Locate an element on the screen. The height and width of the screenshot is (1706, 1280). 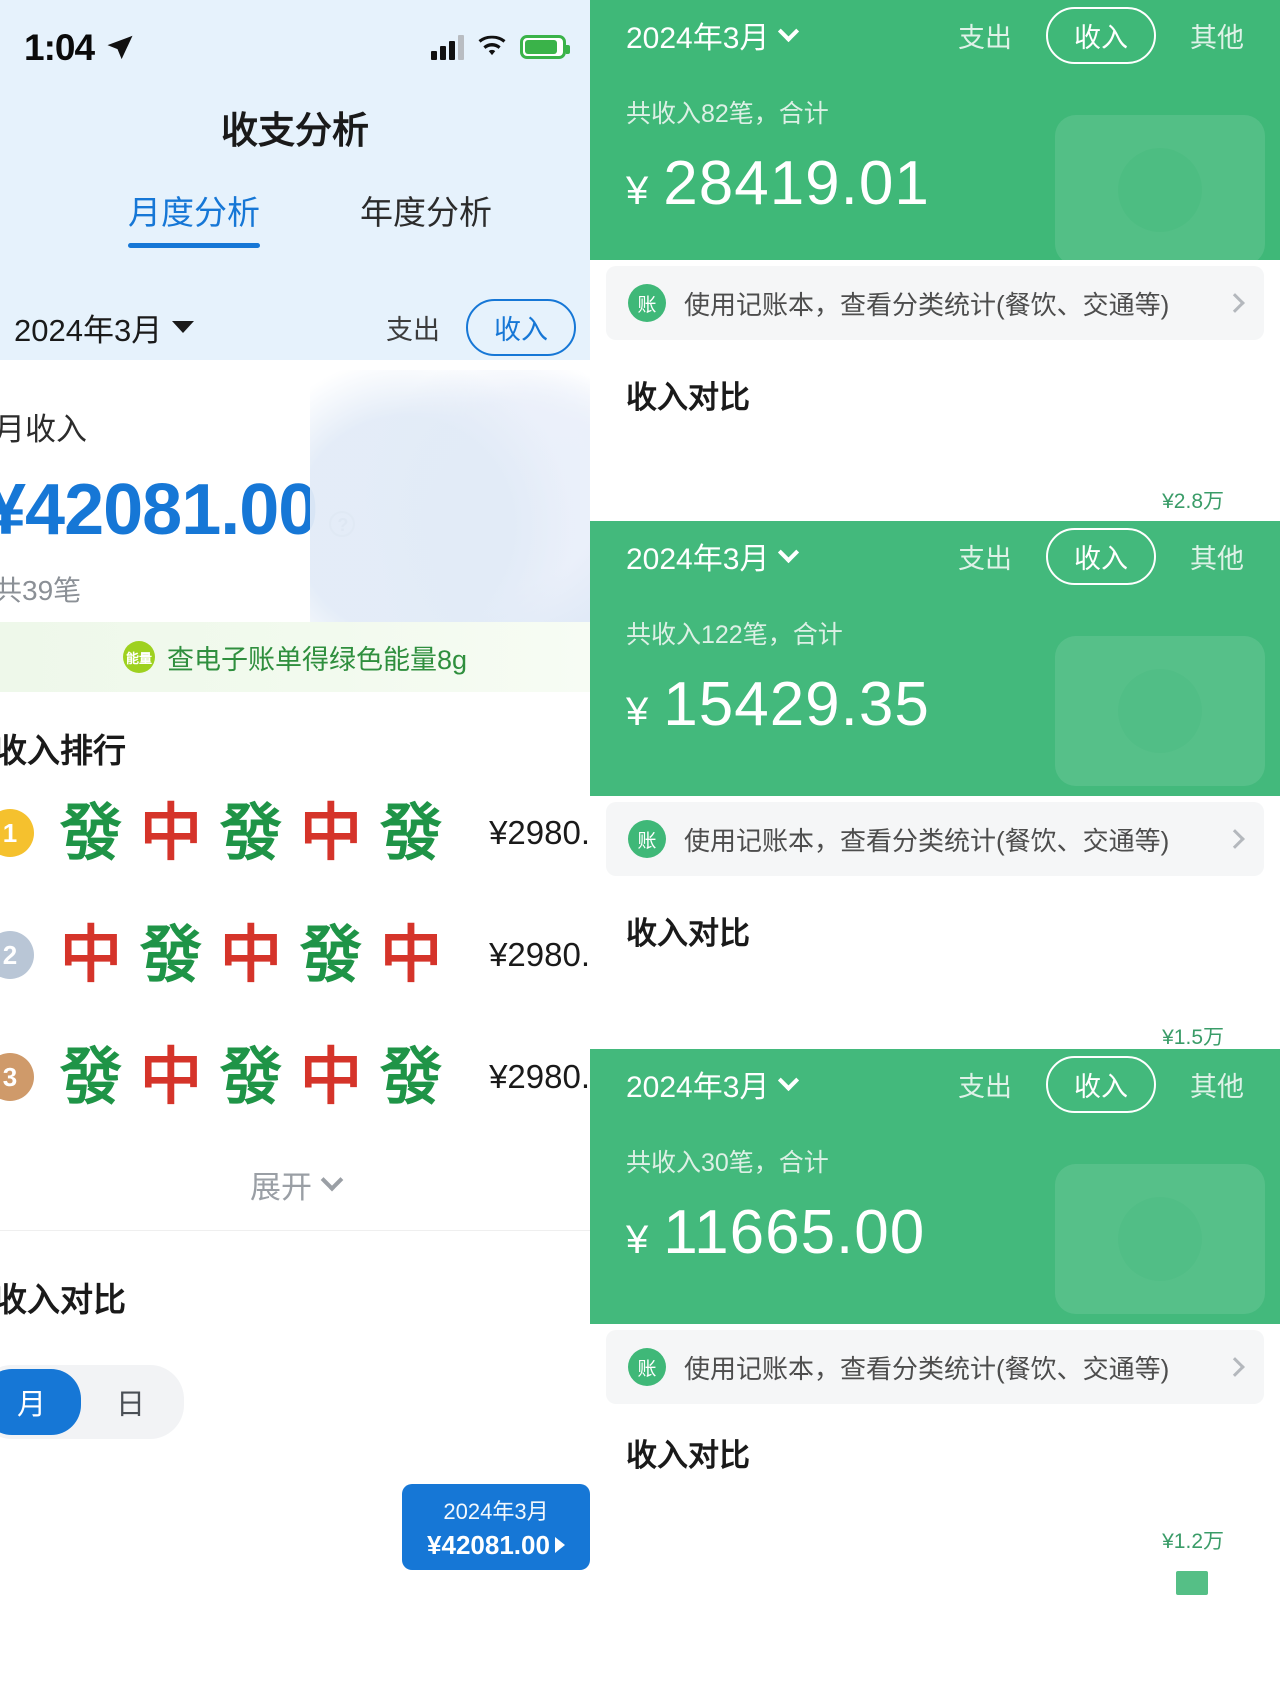
page-title: 收支分析 is located at coordinates (295, 130).